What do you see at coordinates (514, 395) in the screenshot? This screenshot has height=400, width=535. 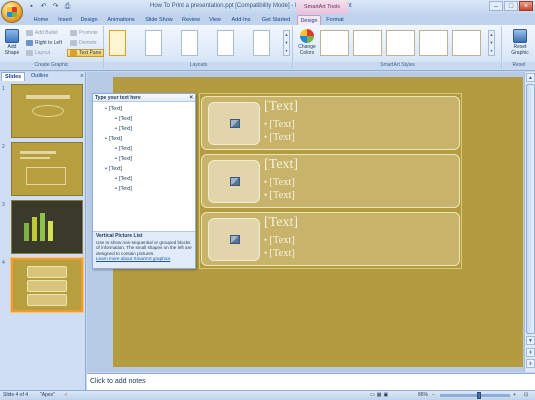 I see `zoom-in-icon: +` at bounding box center [514, 395].